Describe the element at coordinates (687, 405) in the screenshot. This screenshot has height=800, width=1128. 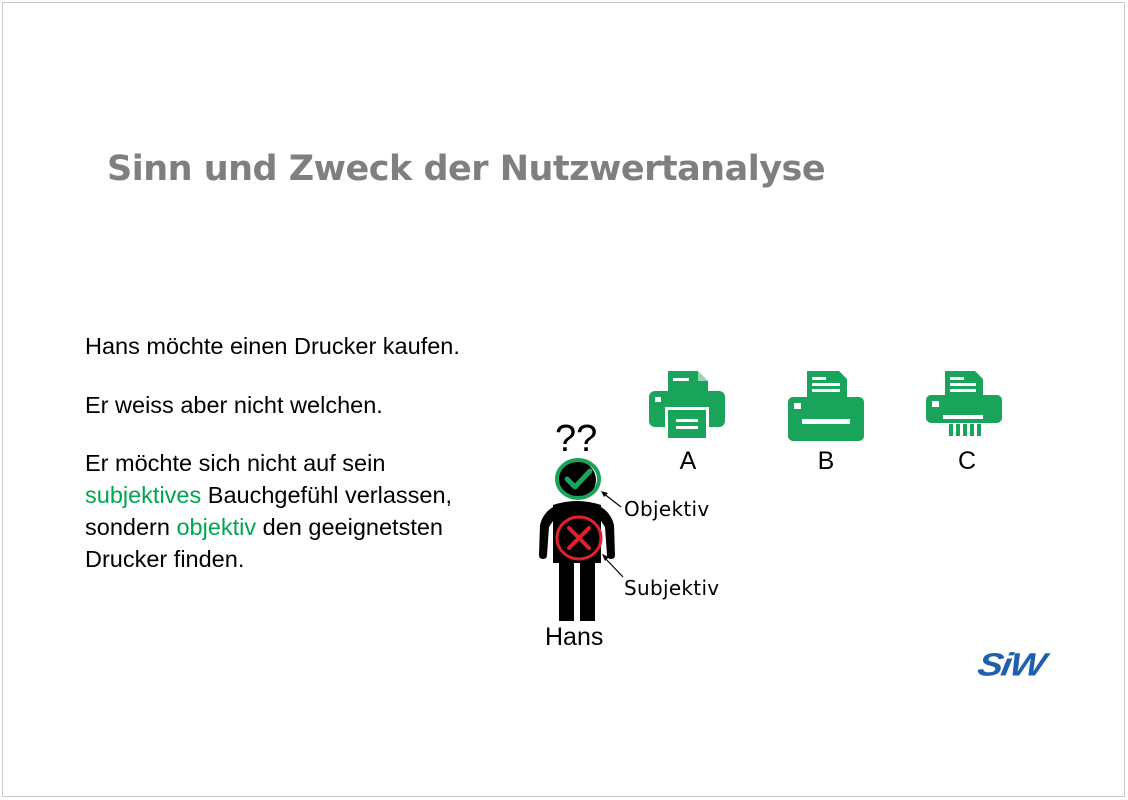
I see `printer-icon` at that location.